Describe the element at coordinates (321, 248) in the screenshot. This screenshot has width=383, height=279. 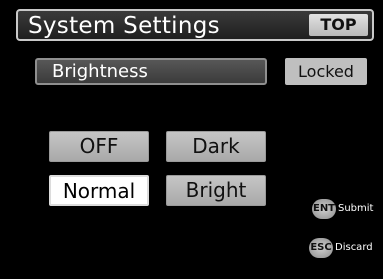
I see `esc-key-icon: ESC` at that location.